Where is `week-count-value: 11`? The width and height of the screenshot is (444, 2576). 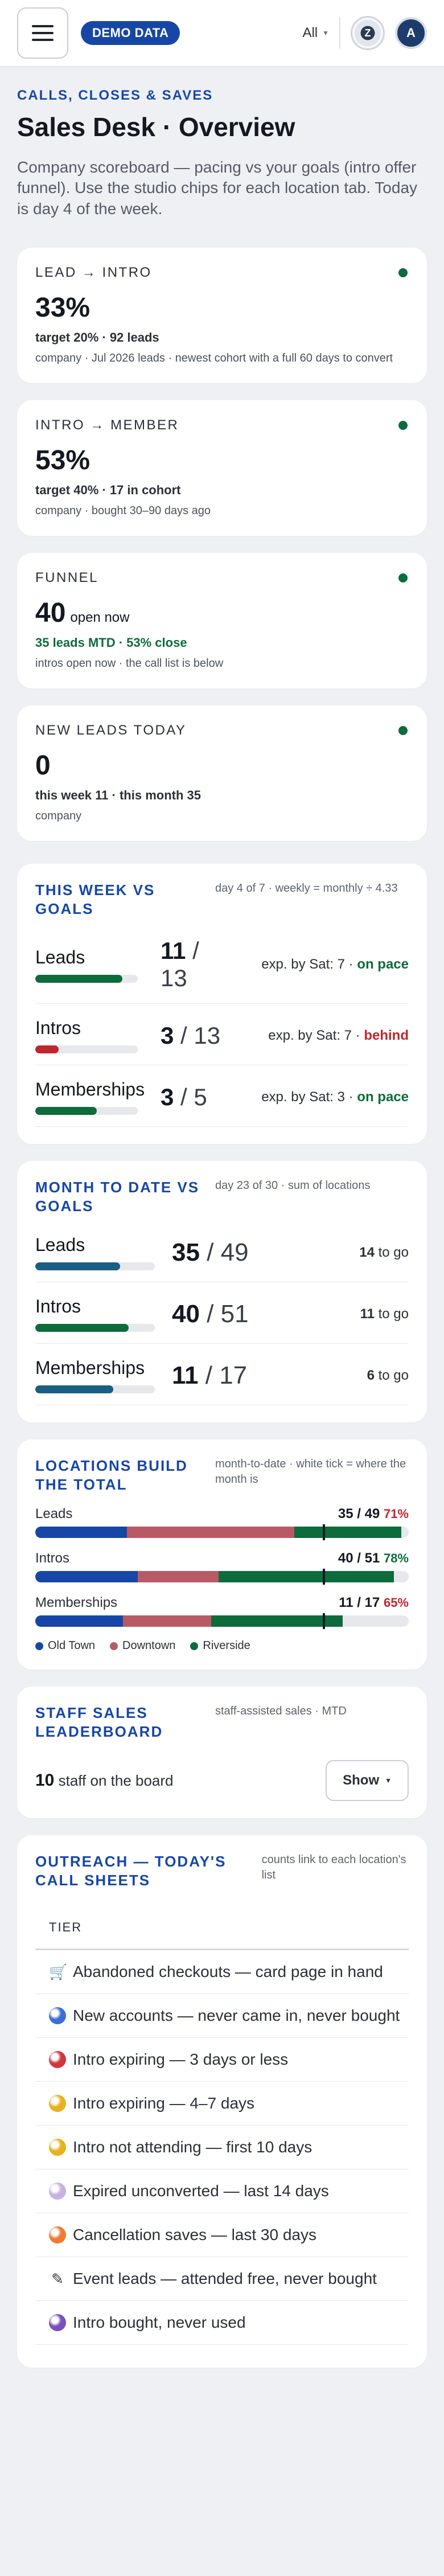 week-count-value: 11 is located at coordinates (173, 951).